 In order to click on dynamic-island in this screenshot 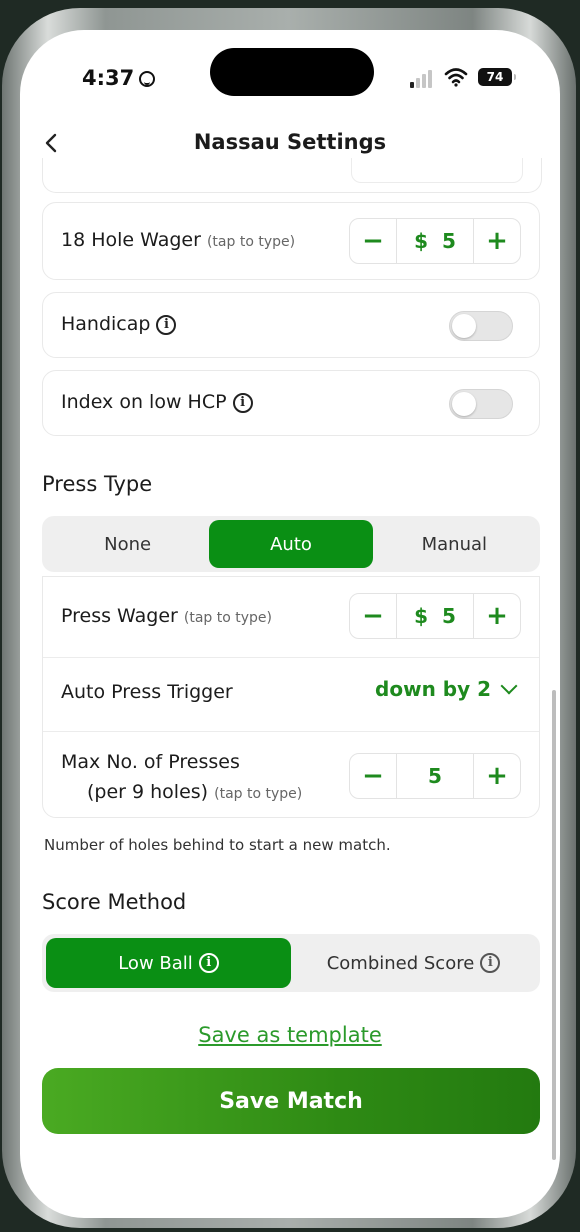, I will do `click(292, 72)`.